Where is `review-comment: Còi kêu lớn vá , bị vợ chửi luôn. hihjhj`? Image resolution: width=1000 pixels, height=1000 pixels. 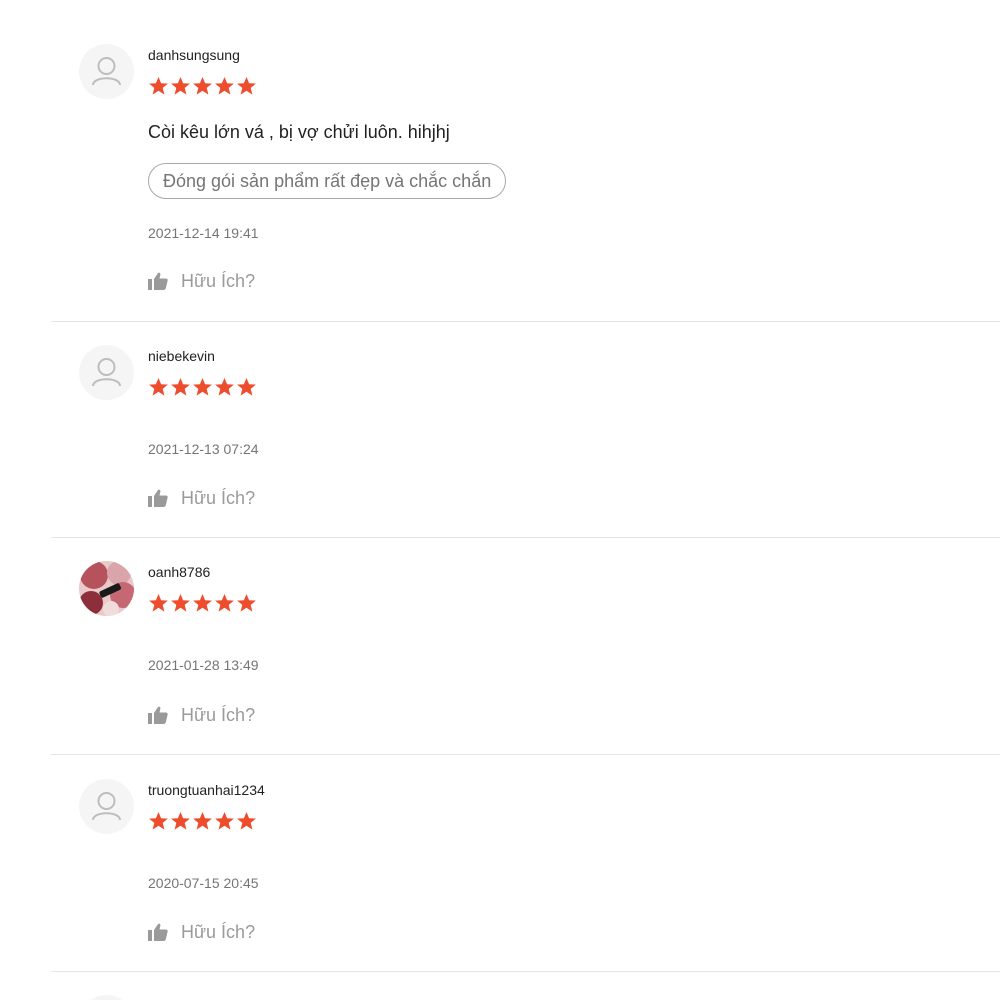
review-comment: Còi kêu lớn vá , bị vợ chửi luôn. hihjhj is located at coordinates (299, 132).